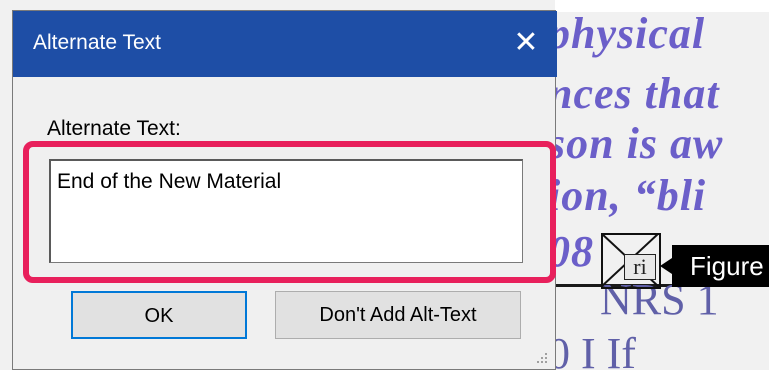 This screenshot has width=769, height=379. I want to click on ok-button: OK, so click(159, 315).